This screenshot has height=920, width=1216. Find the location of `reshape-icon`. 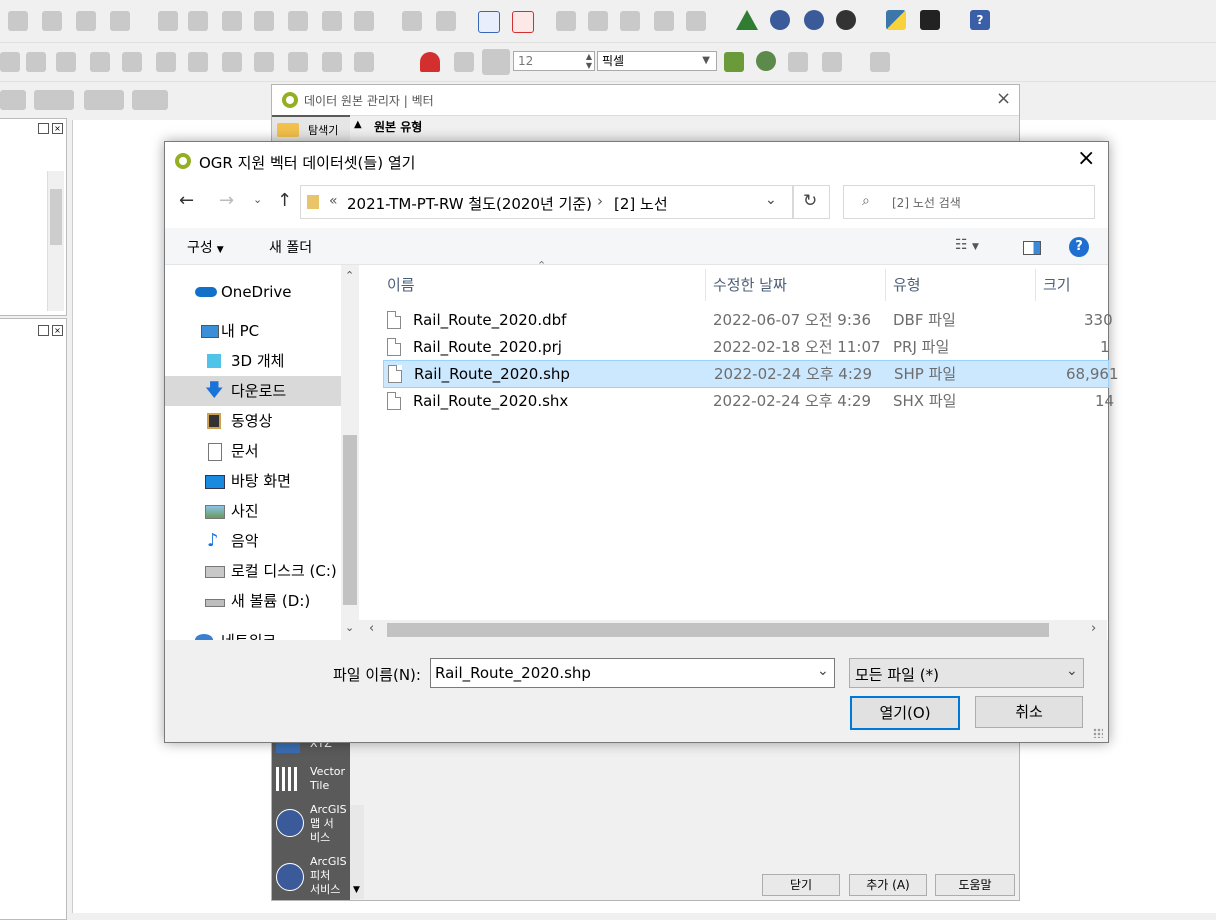

reshape-icon is located at coordinates (132, 62).